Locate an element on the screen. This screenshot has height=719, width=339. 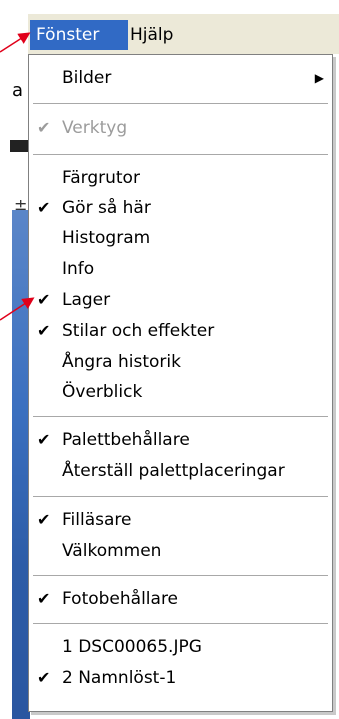
annotation-arrow-lager is located at coordinates (17, 309).